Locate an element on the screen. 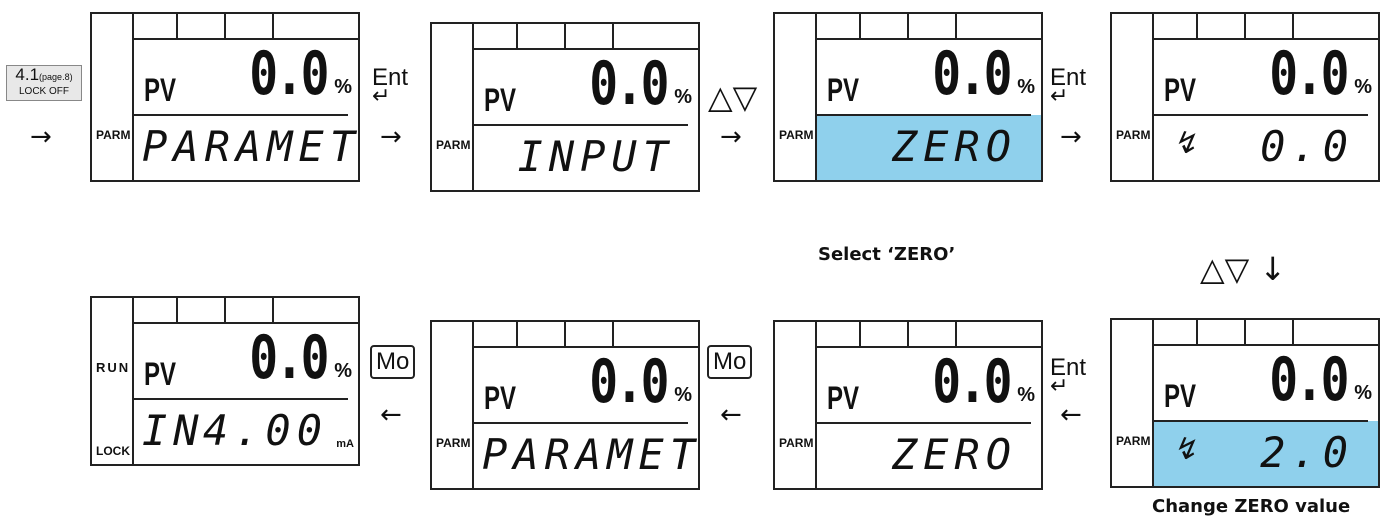 The width and height of the screenshot is (1383, 520). lcd-panel-parameter-return: PV 0.0 % PARM PARAMET is located at coordinates (565, 405).